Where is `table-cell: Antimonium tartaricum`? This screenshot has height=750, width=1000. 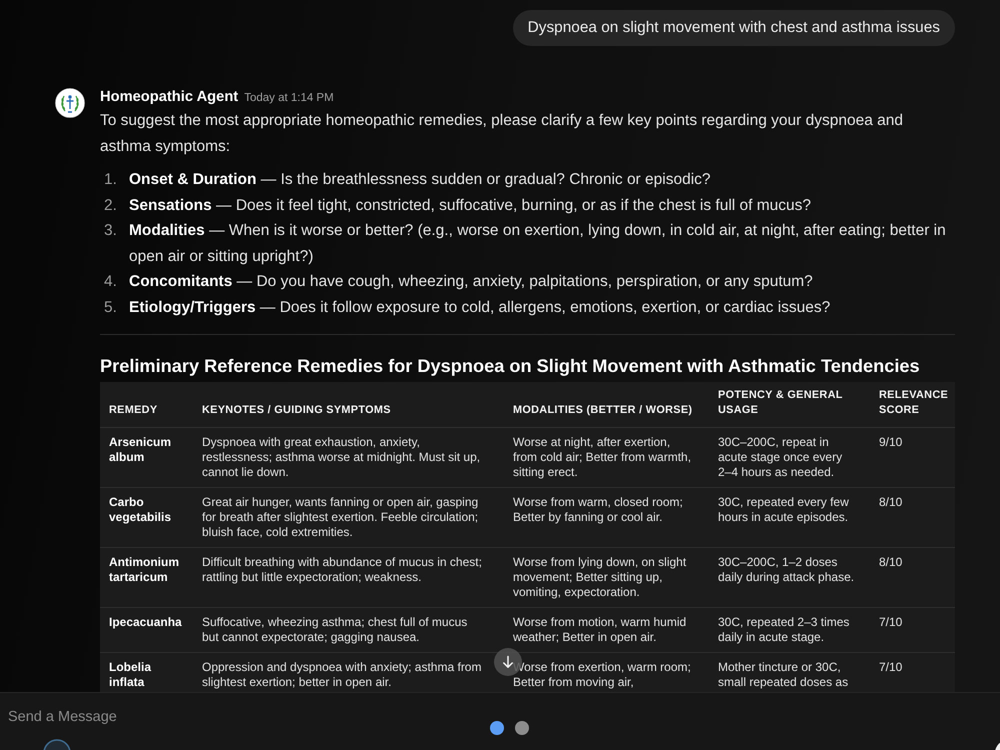
table-cell: Antimonium tartaricum is located at coordinates (146, 578).